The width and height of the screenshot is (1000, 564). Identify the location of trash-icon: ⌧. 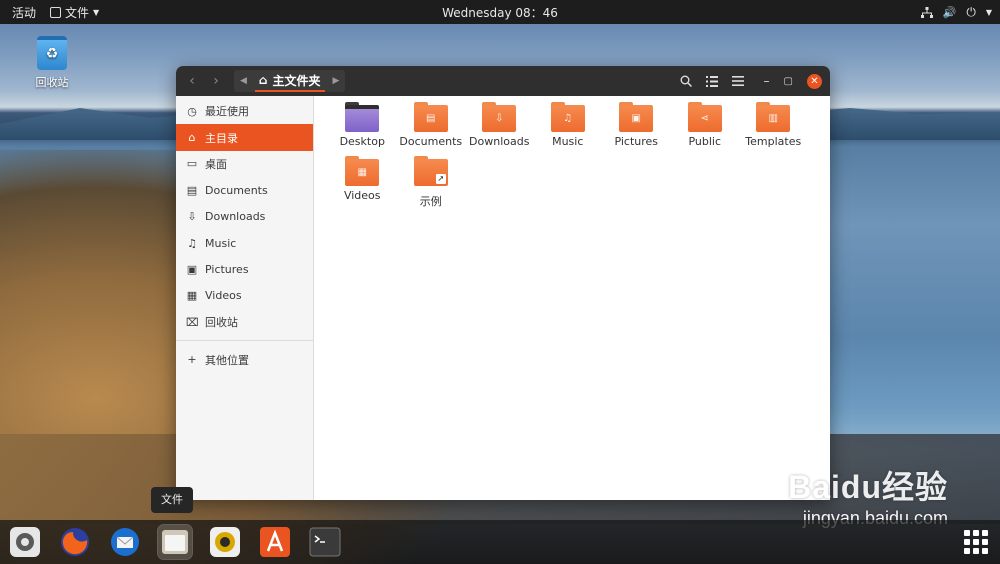
(192, 322).